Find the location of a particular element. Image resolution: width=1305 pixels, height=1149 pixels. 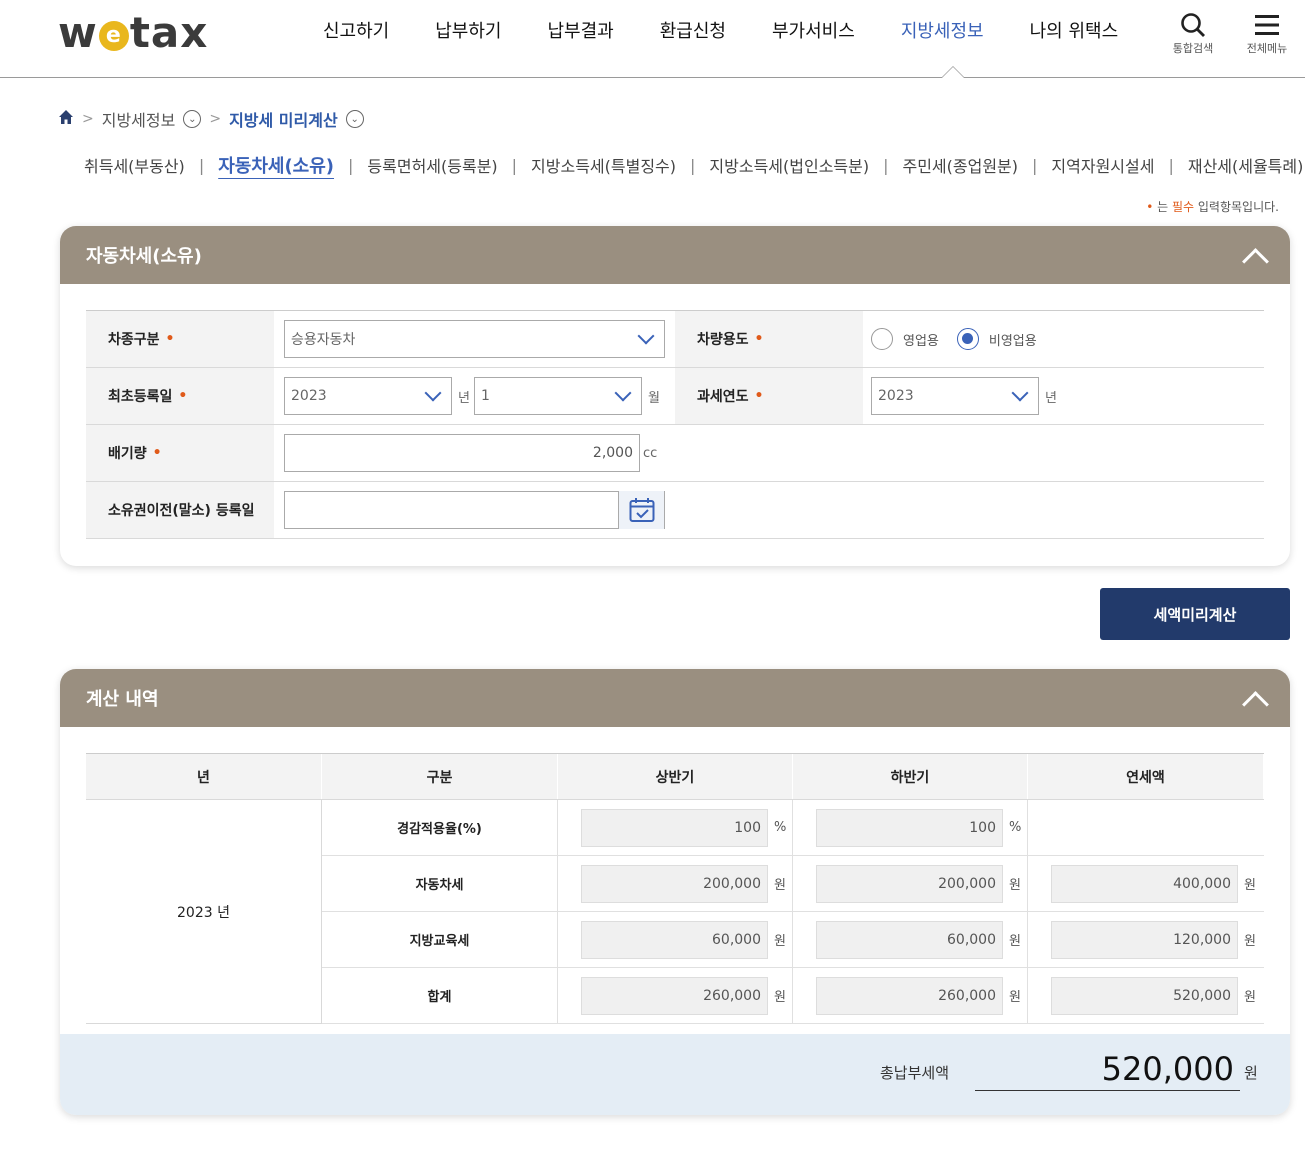

tab-resident-tax-employee: 주민세(종업원분) is located at coordinates (960, 165).